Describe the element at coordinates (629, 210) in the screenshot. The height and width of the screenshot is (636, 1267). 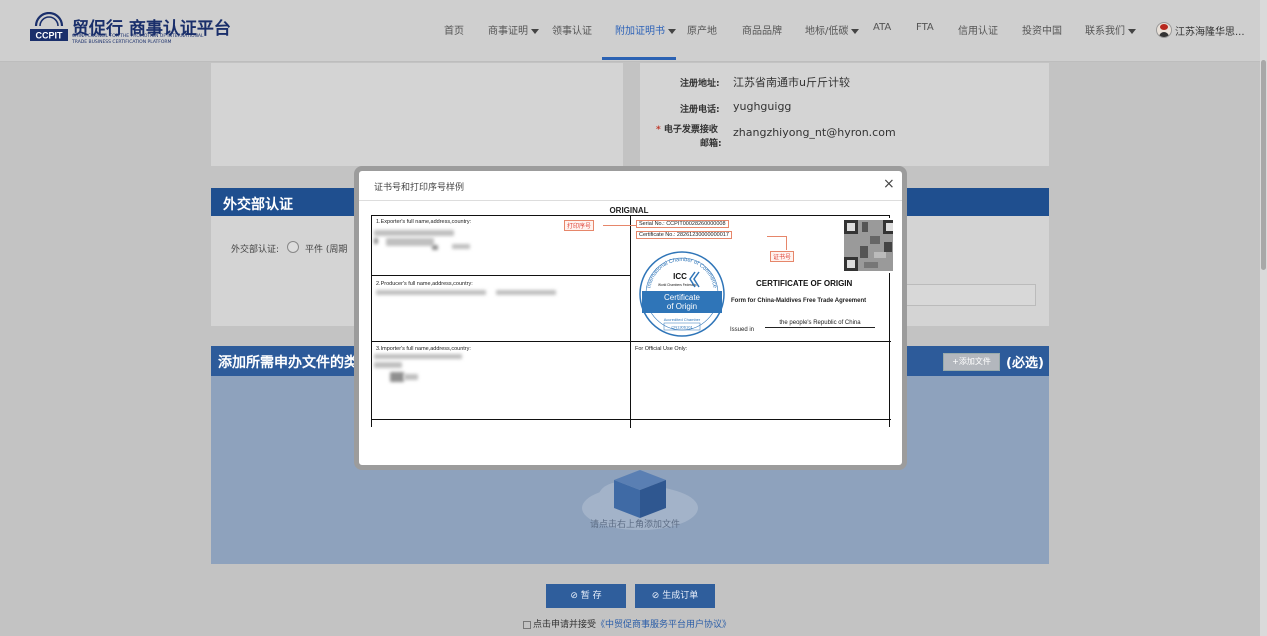
I see `cert-original-heading: ORIGINAL` at that location.